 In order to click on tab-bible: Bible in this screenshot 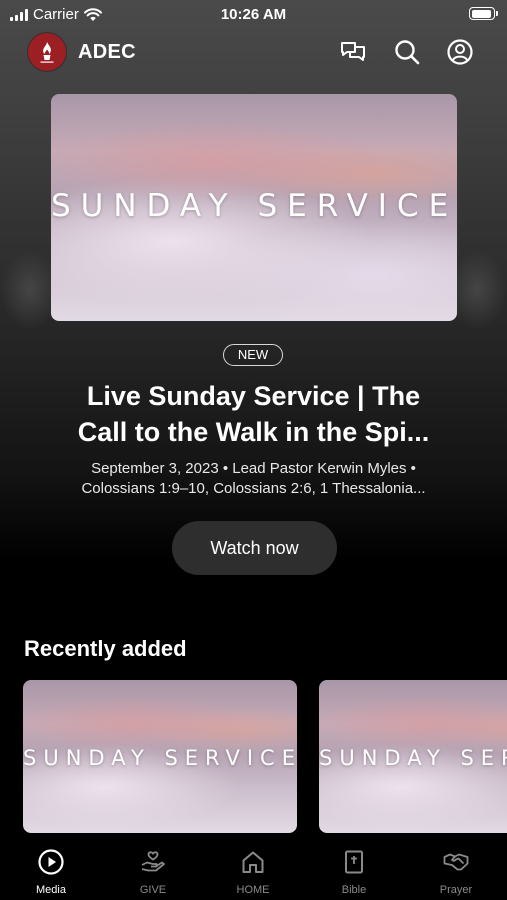, I will do `click(354, 869)`.